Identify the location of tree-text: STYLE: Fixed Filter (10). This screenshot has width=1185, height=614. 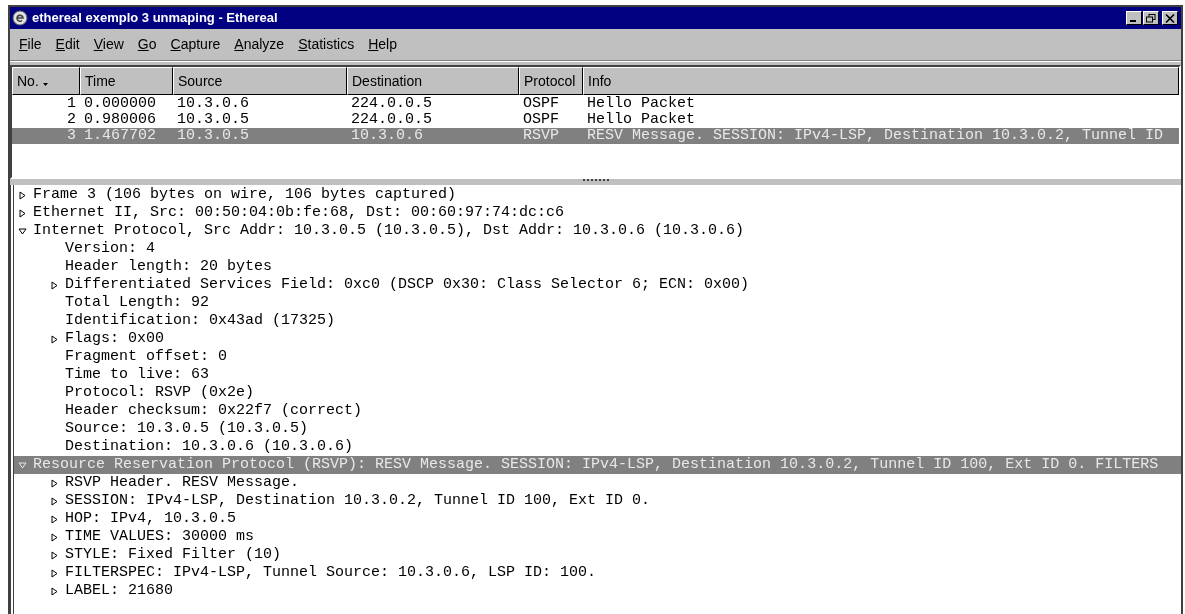
(173, 554).